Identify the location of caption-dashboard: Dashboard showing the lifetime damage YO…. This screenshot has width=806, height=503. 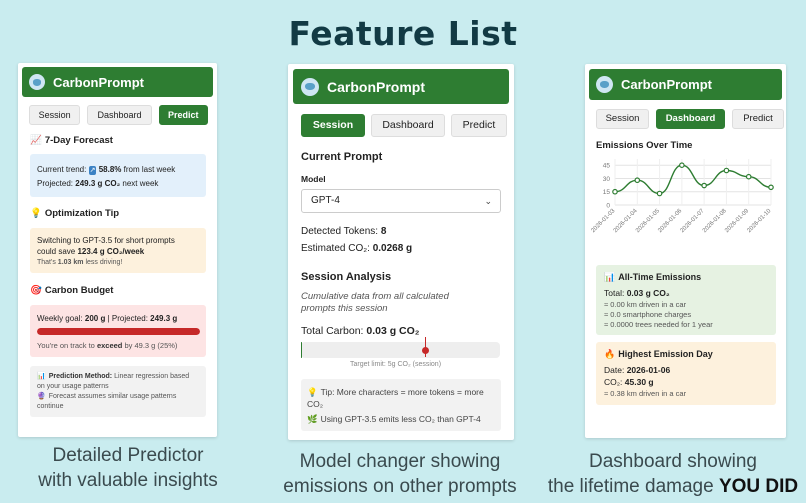
(673, 474).